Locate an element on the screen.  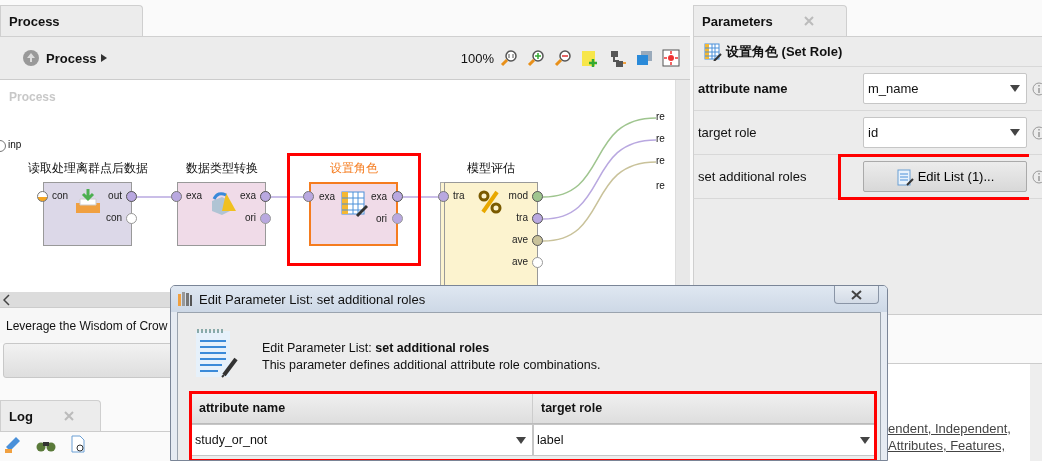
bars-icon is located at coordinates (185, 299).